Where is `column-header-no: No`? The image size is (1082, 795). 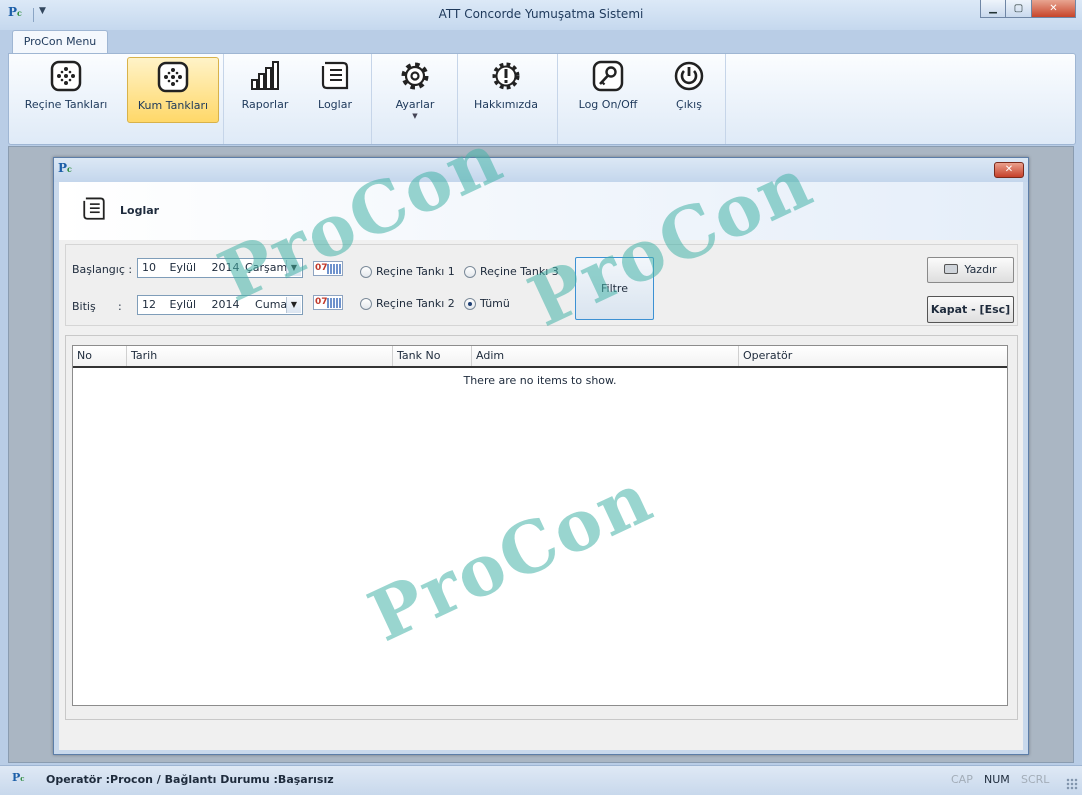
column-header-no: No is located at coordinates (99, 356).